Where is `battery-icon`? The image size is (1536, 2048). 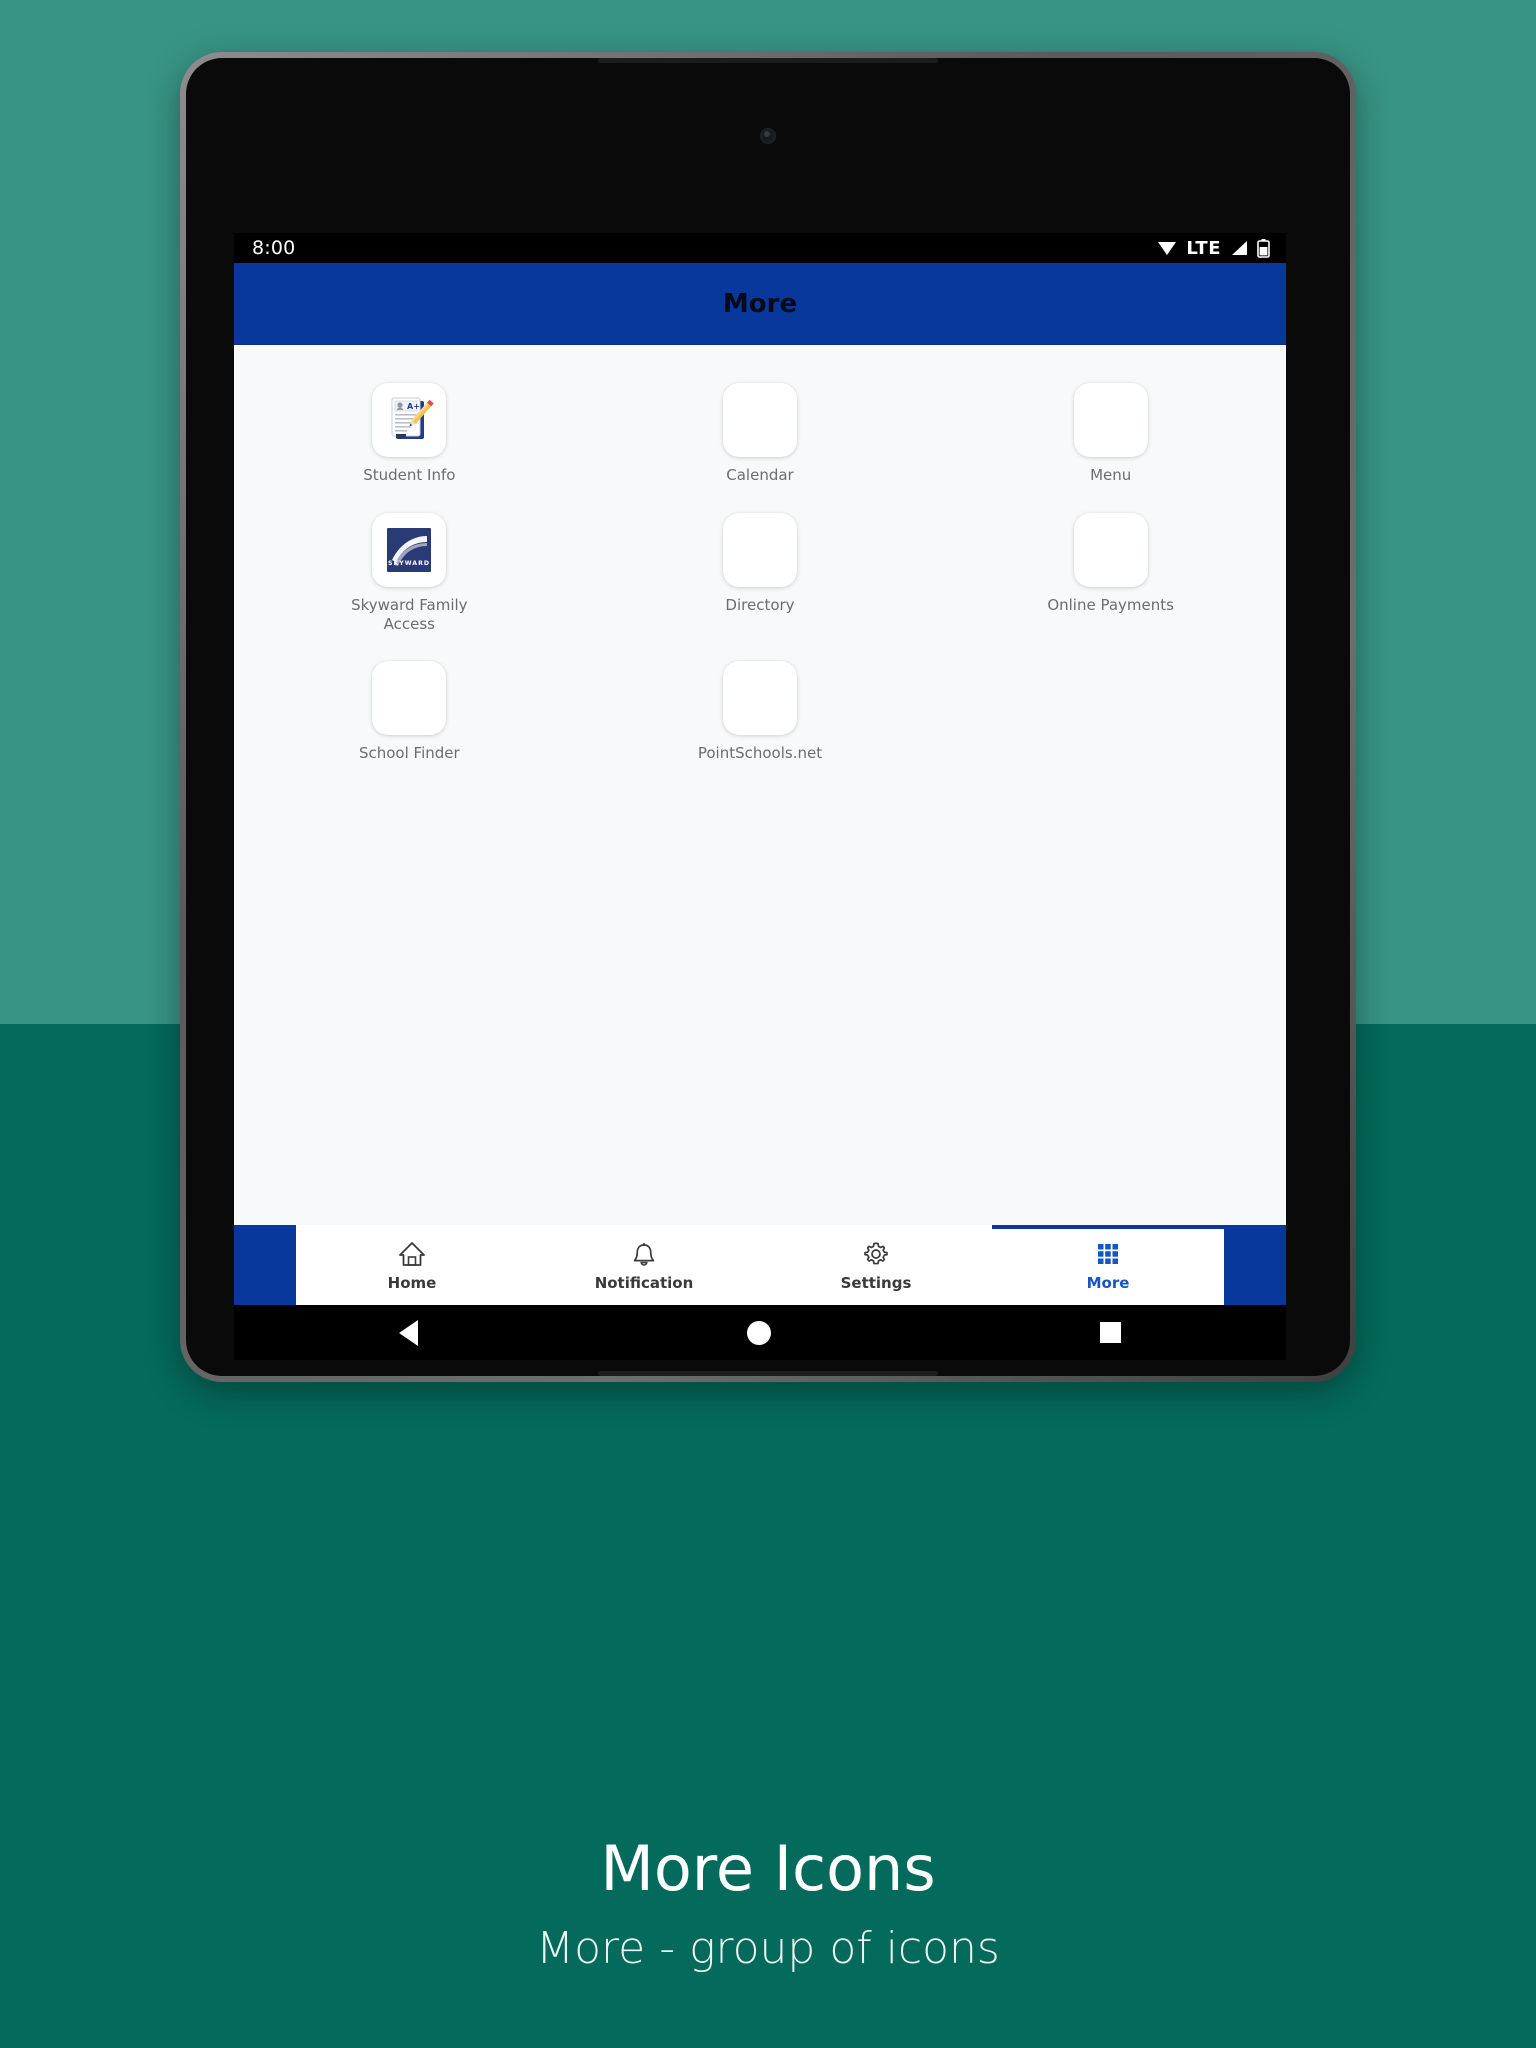 battery-icon is located at coordinates (1263, 248).